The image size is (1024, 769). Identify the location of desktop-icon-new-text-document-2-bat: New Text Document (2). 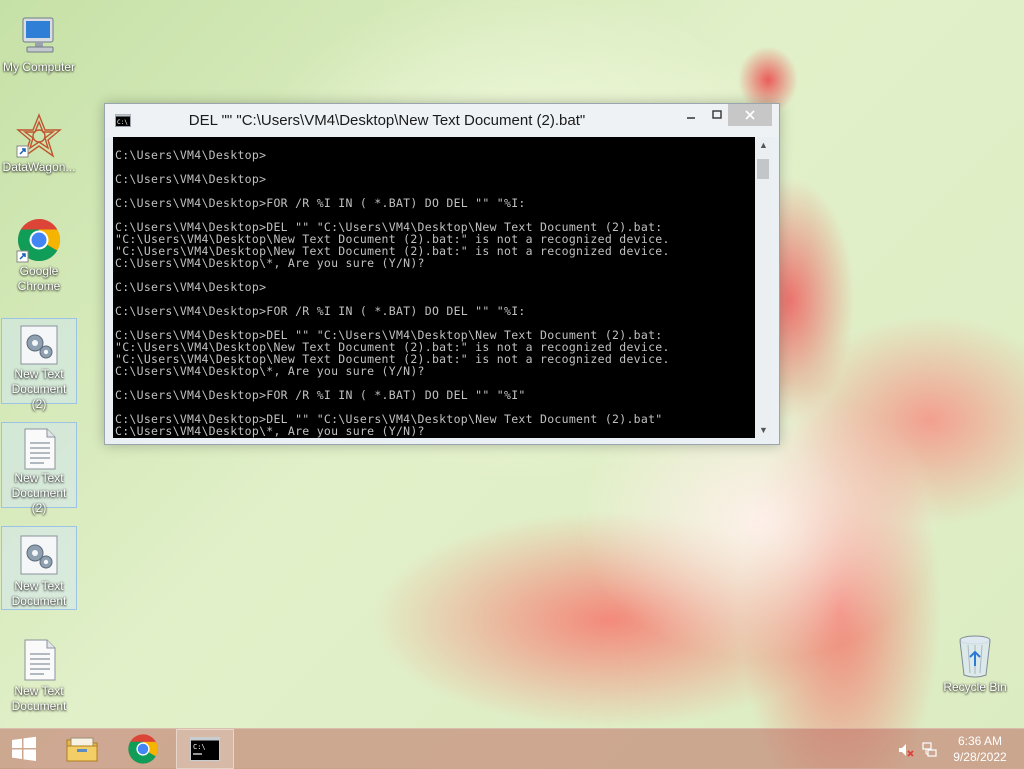
(39, 364).